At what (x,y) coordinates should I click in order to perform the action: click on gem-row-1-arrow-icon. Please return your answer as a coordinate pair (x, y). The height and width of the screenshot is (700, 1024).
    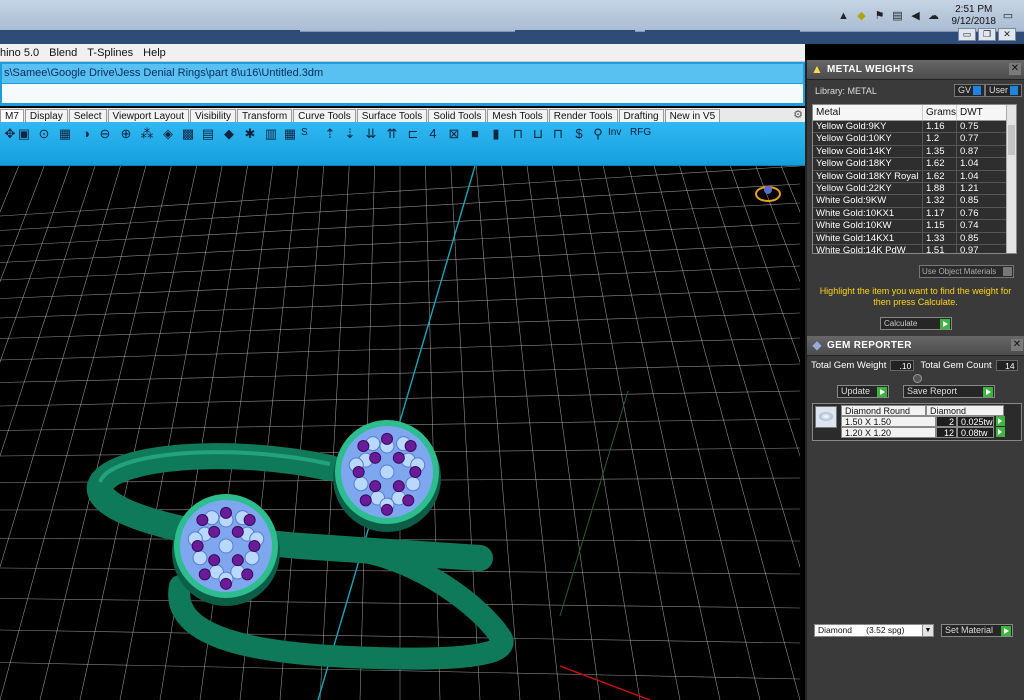
    Looking at the image, I should click on (1000, 421).